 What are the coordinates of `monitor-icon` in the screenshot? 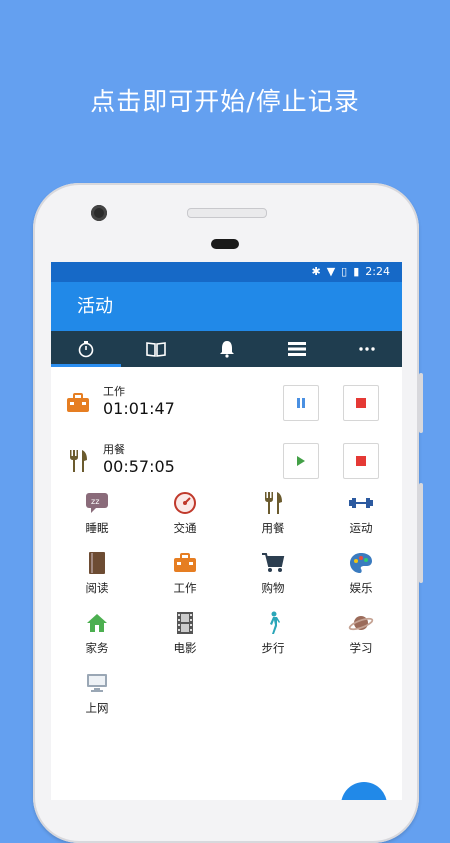 It's located at (97, 683).